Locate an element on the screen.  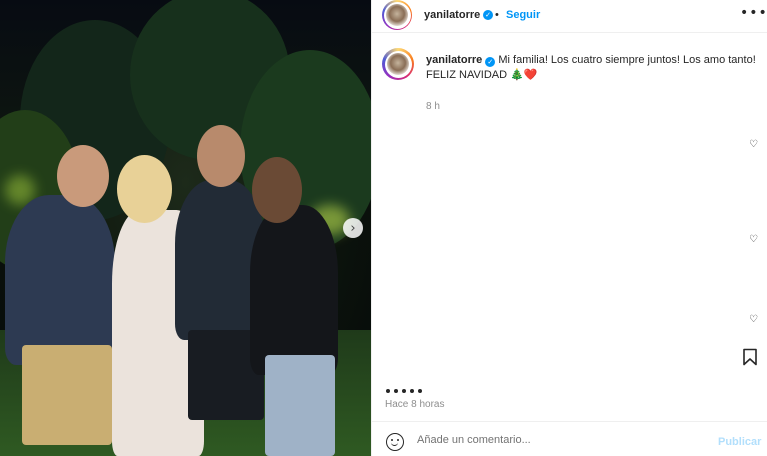
caption-time: 8 h is located at coordinates (433, 106).